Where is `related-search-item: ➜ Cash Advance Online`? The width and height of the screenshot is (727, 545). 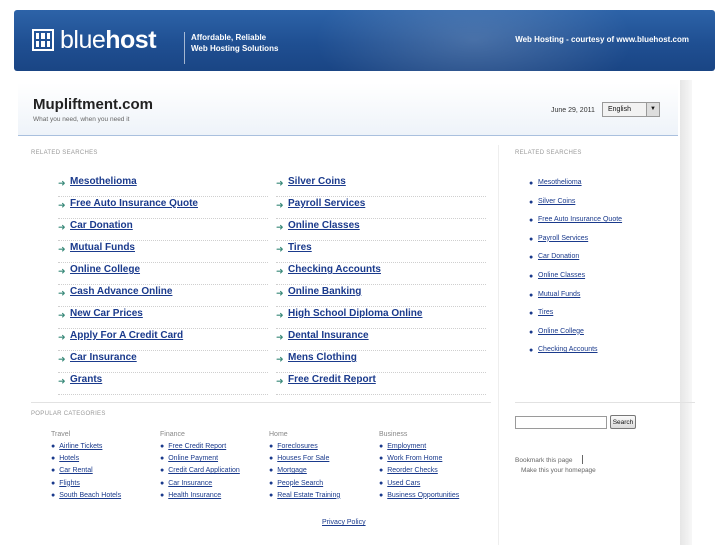
related-search-item: ➜ Cash Advance Online is located at coordinates (163, 296).